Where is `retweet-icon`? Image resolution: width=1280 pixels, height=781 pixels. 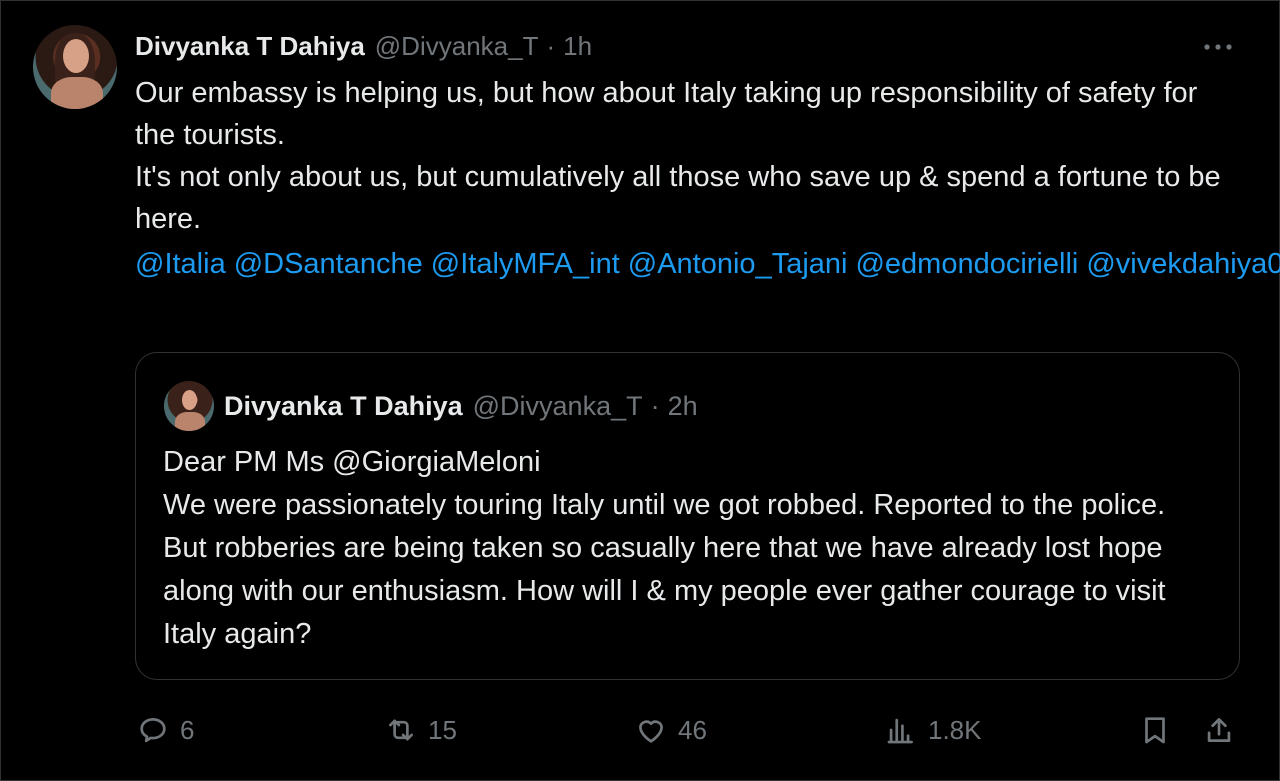
retweet-icon is located at coordinates (401, 730).